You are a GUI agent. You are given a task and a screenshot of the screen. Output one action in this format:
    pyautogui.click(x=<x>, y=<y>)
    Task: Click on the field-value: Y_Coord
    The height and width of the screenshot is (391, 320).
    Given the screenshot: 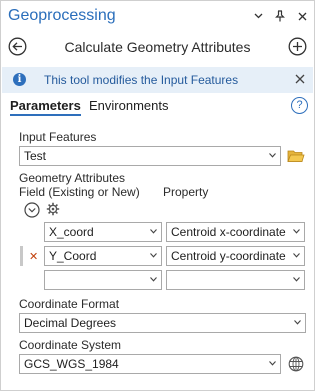 What is the action you would take?
    pyautogui.click(x=73, y=256)
    